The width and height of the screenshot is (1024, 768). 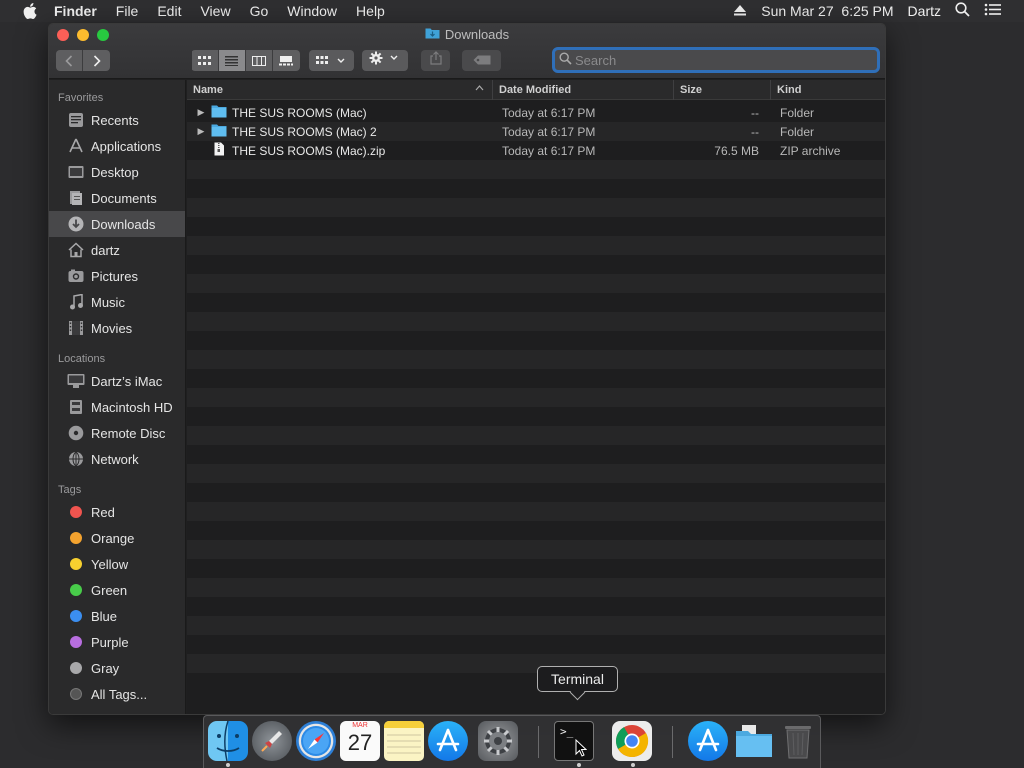 I want to click on safari-icon, so click(x=316, y=741).